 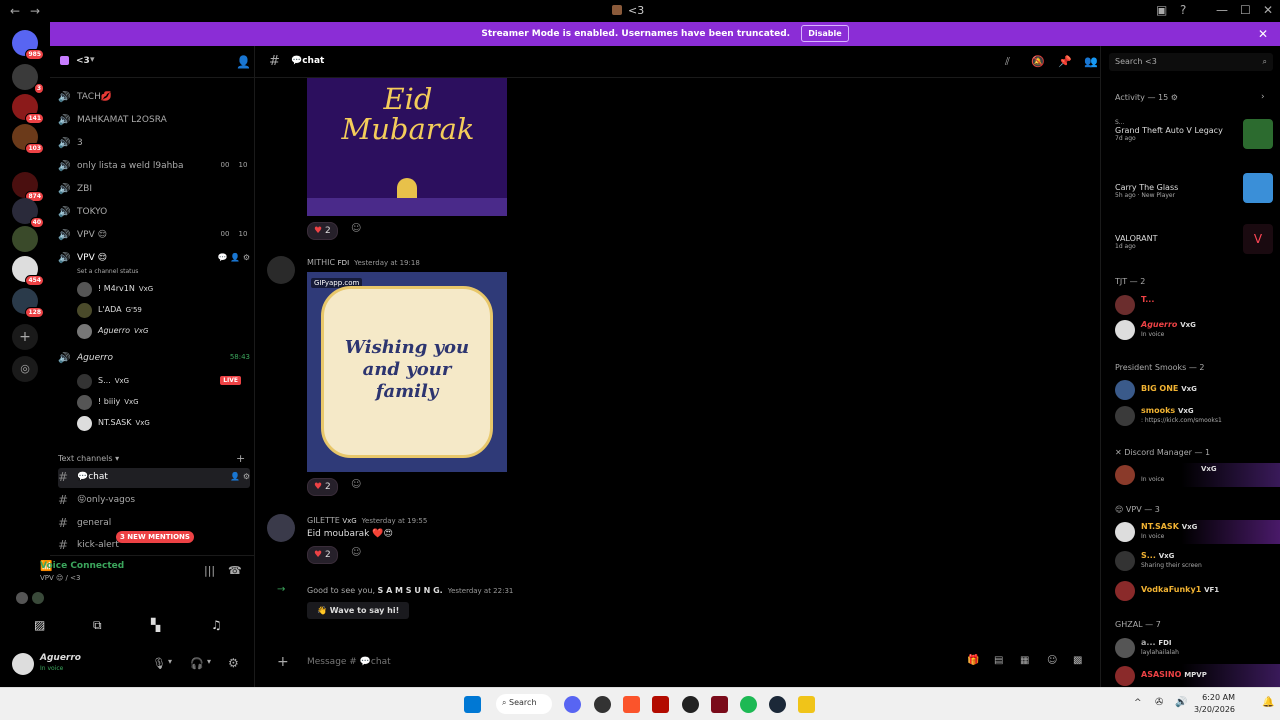 What do you see at coordinates (1245, 10) in the screenshot?
I see `maximize-icon: ☐` at bounding box center [1245, 10].